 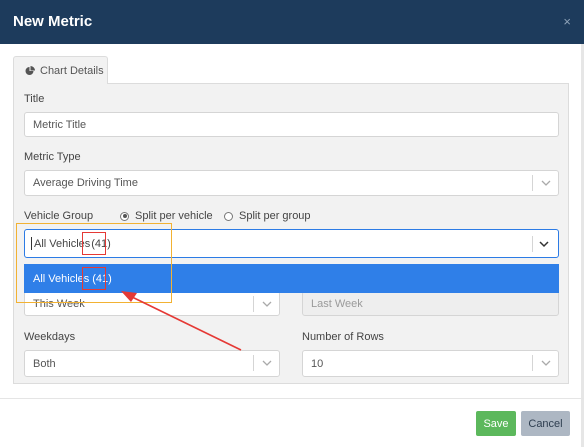 What do you see at coordinates (72, 71) in the screenshot?
I see `tab-label: Chart Details` at bounding box center [72, 71].